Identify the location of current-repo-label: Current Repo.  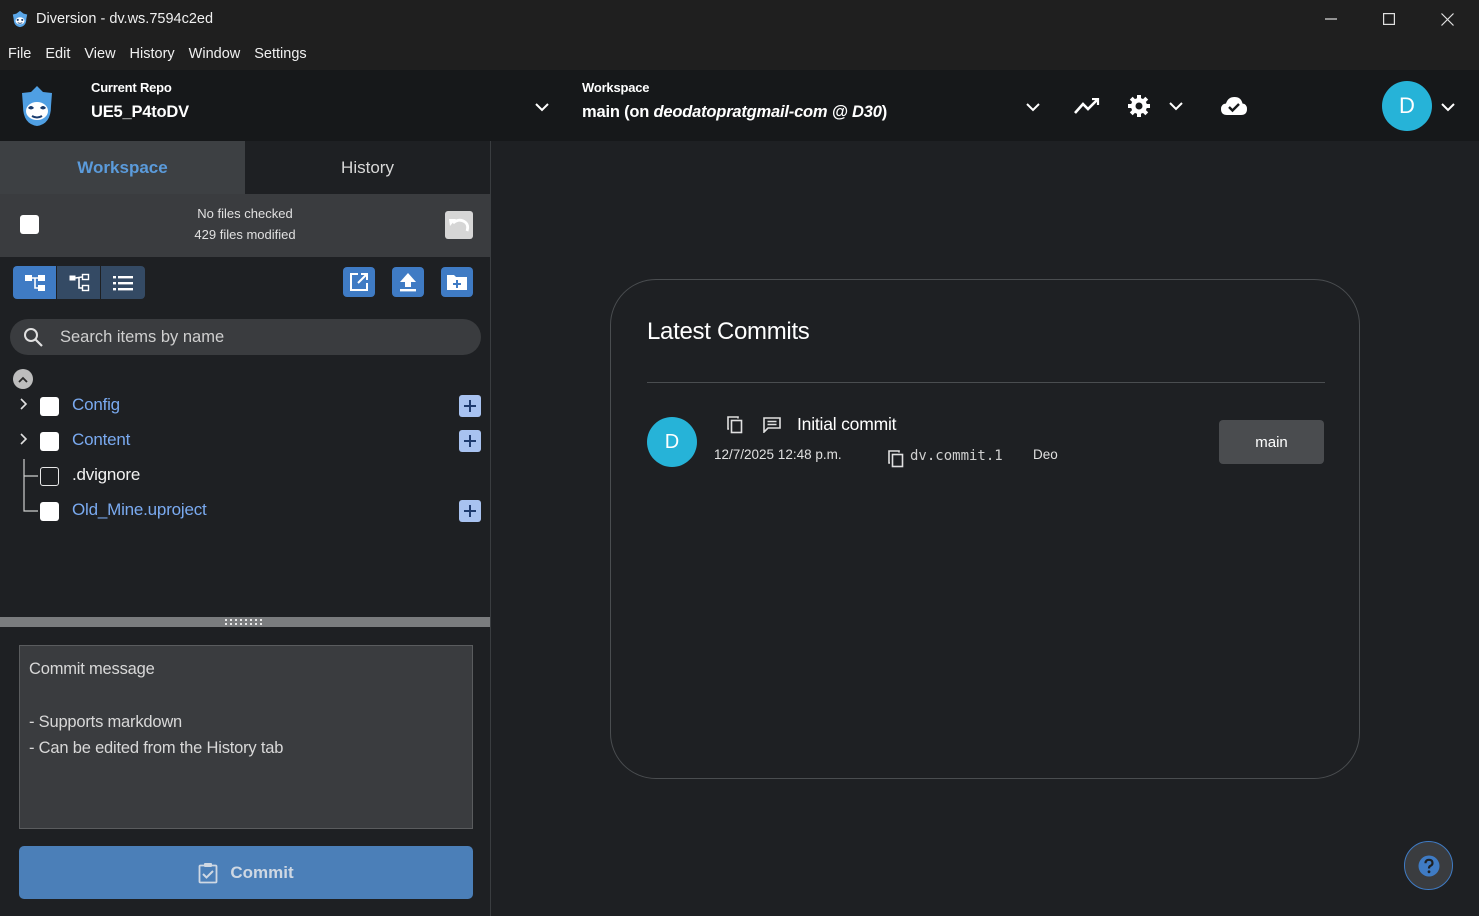
(131, 87).